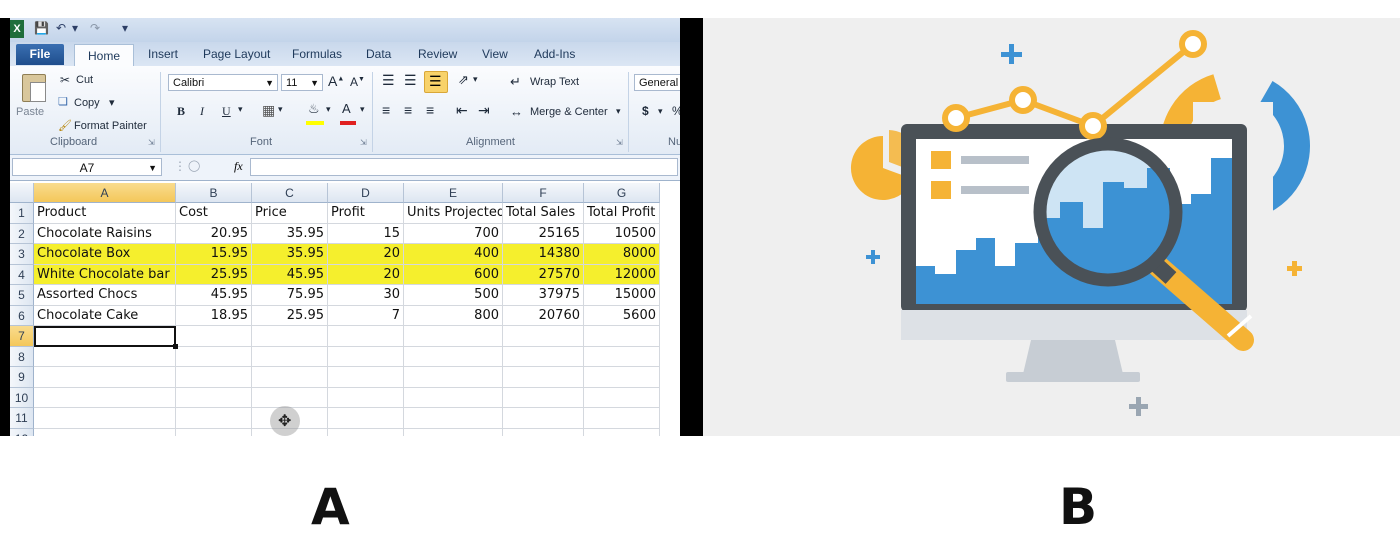 The width and height of the screenshot is (1400, 557). Describe the element at coordinates (515, 82) in the screenshot. I see `wrap-text-icon: ↵` at that location.